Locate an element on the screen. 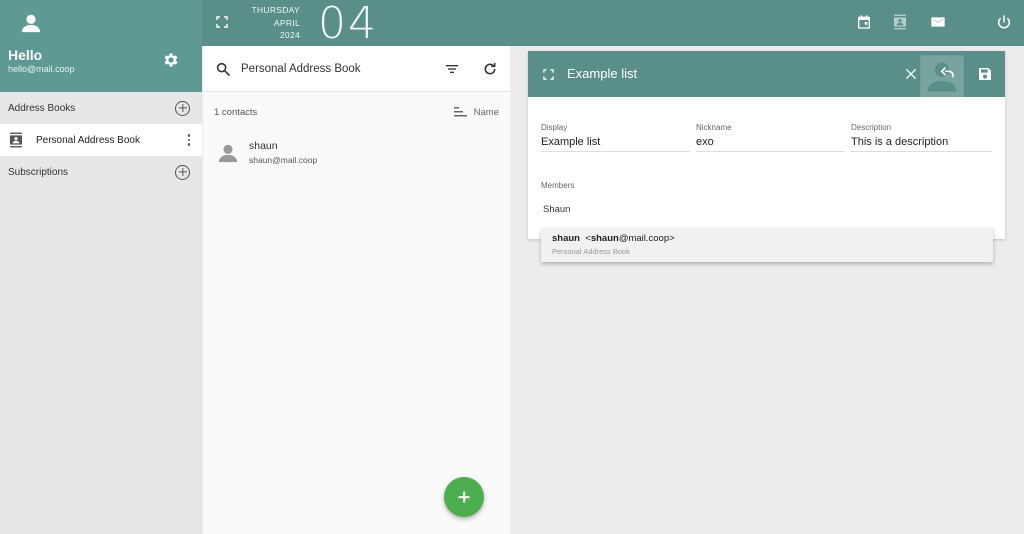  sort-button: Name is located at coordinates (476, 112).